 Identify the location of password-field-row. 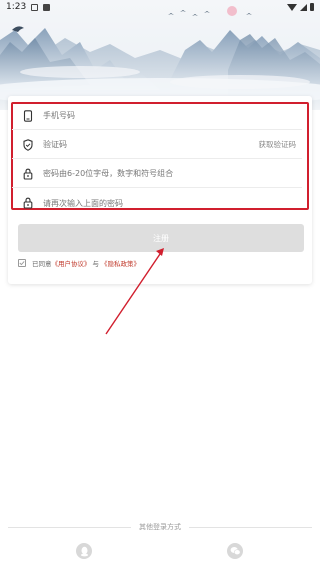
(157, 174).